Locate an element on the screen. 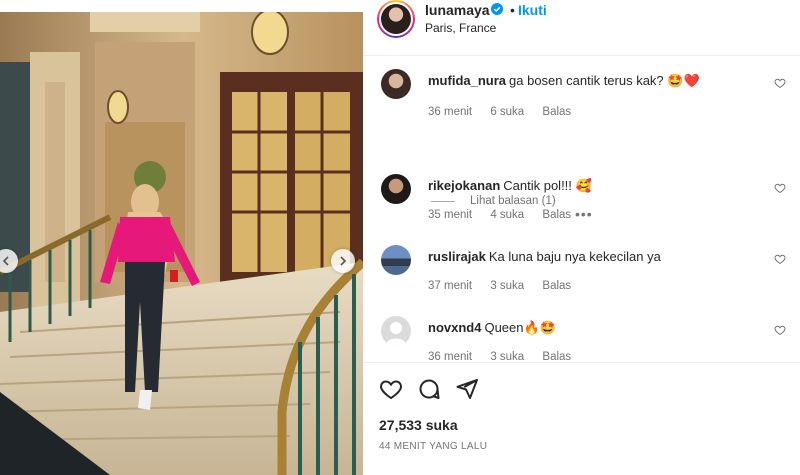 The width and height of the screenshot is (800, 475). commenter-username: mufida_nura is located at coordinates (467, 80).